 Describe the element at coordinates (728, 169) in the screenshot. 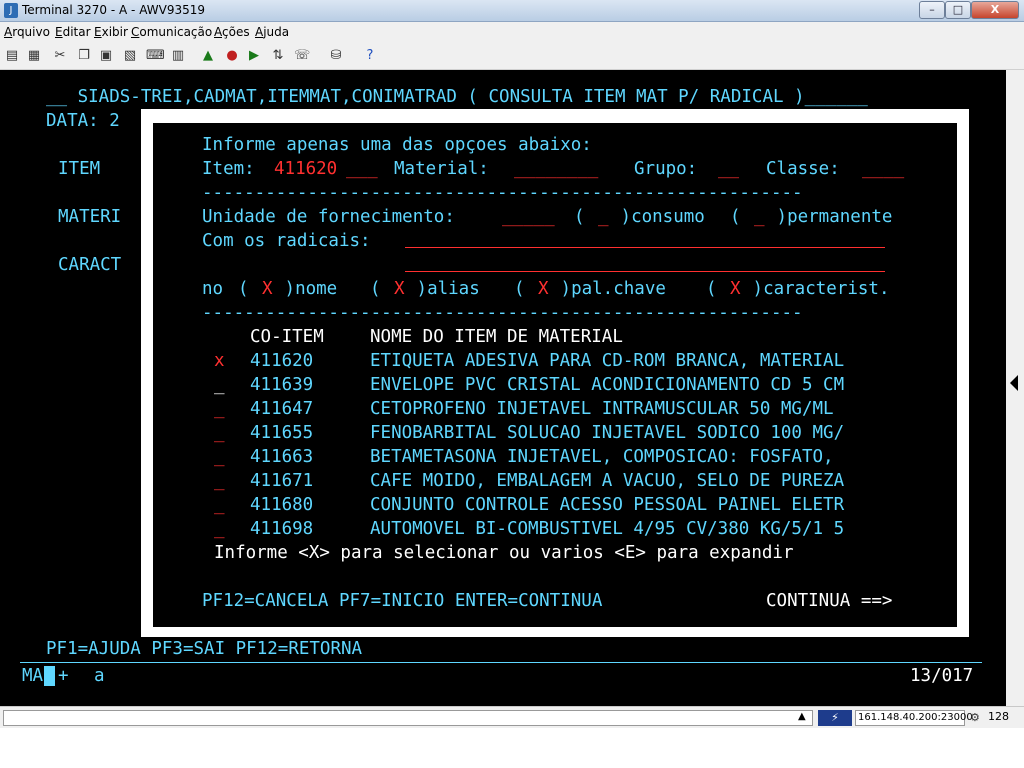

I see `grupo-input: __` at that location.